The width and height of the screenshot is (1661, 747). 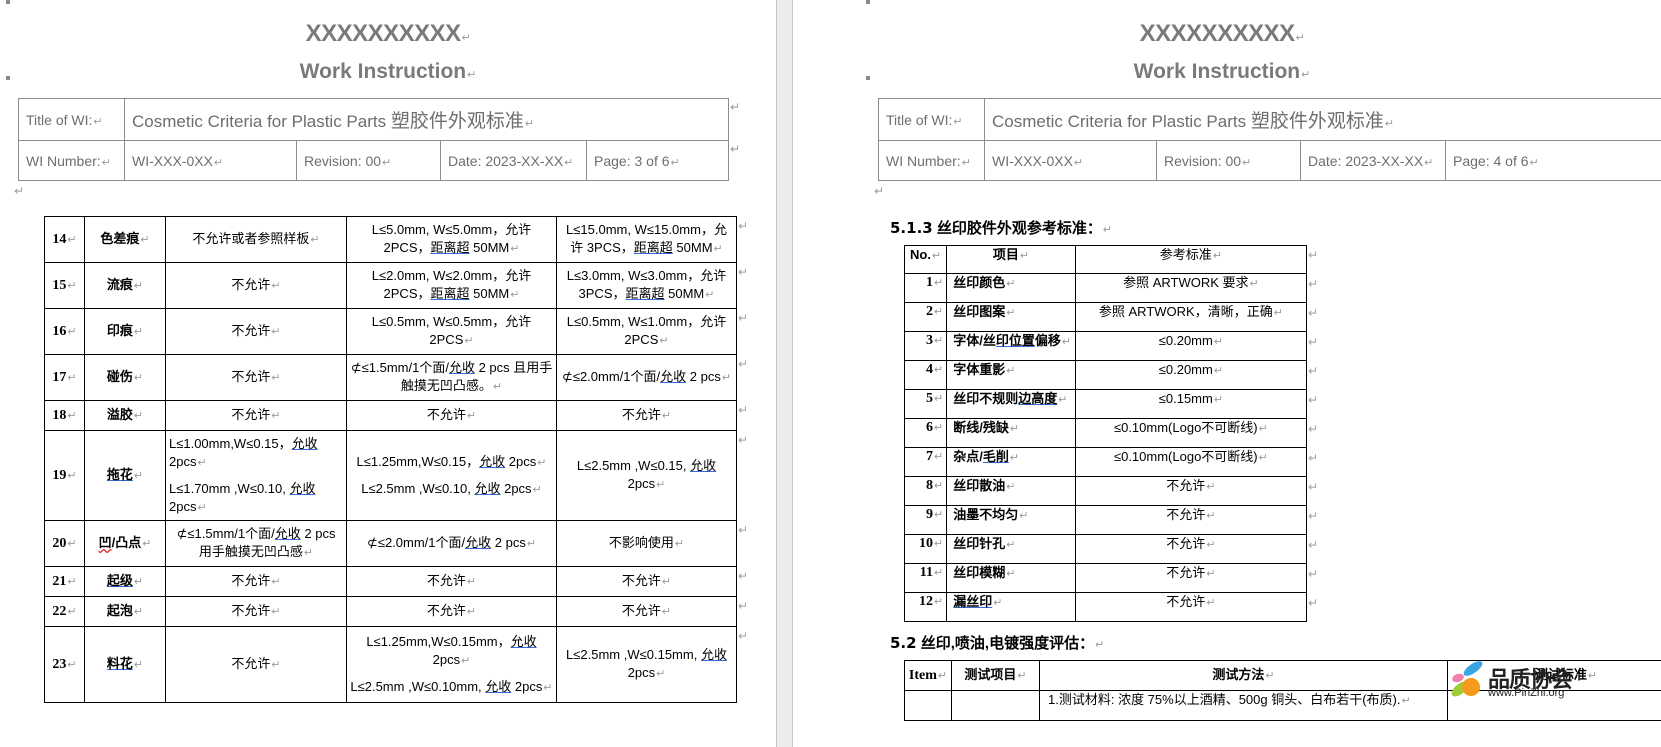 I want to click on criteria-b-cell: L≤5.0mm, W≤5.0mm，允许 2PCS，距离超 50MM↵, so click(x=451, y=239).